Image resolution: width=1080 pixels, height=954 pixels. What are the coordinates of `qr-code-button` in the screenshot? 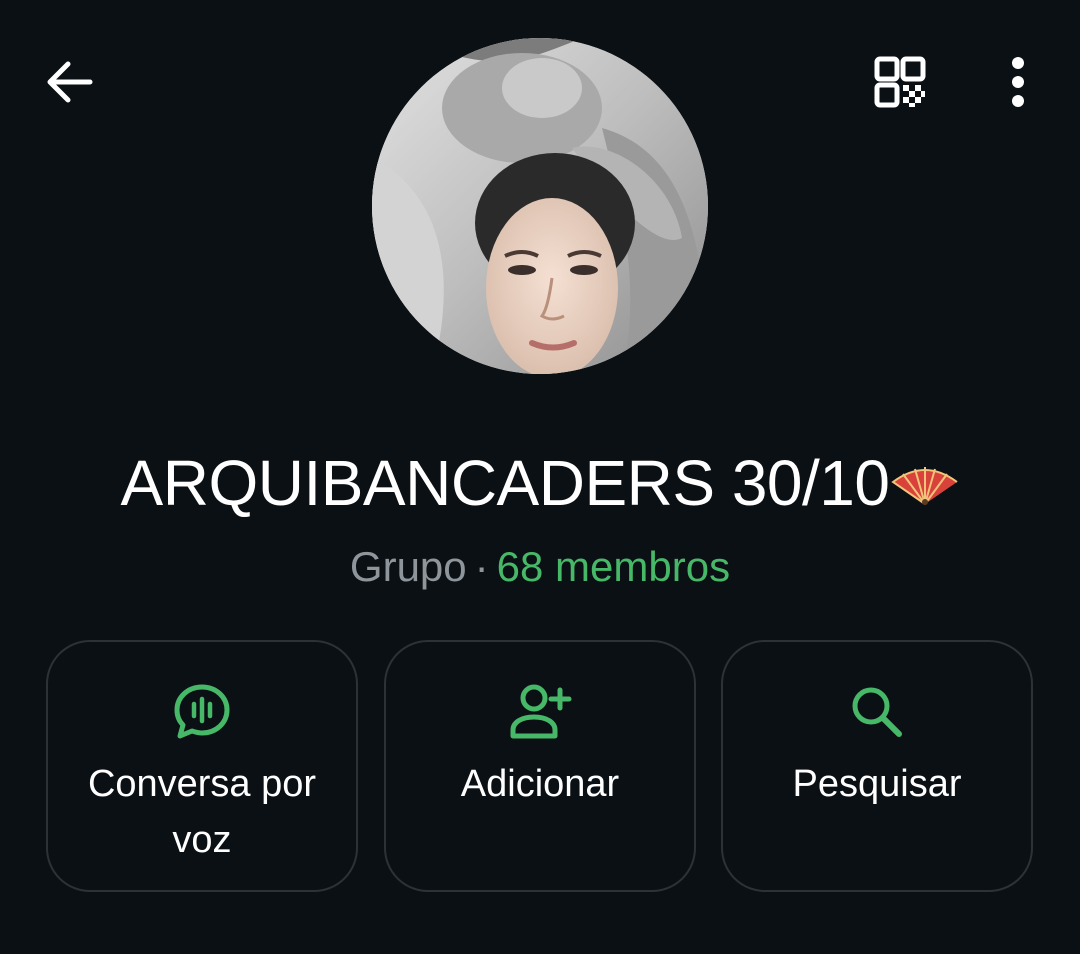 It's located at (900, 82).